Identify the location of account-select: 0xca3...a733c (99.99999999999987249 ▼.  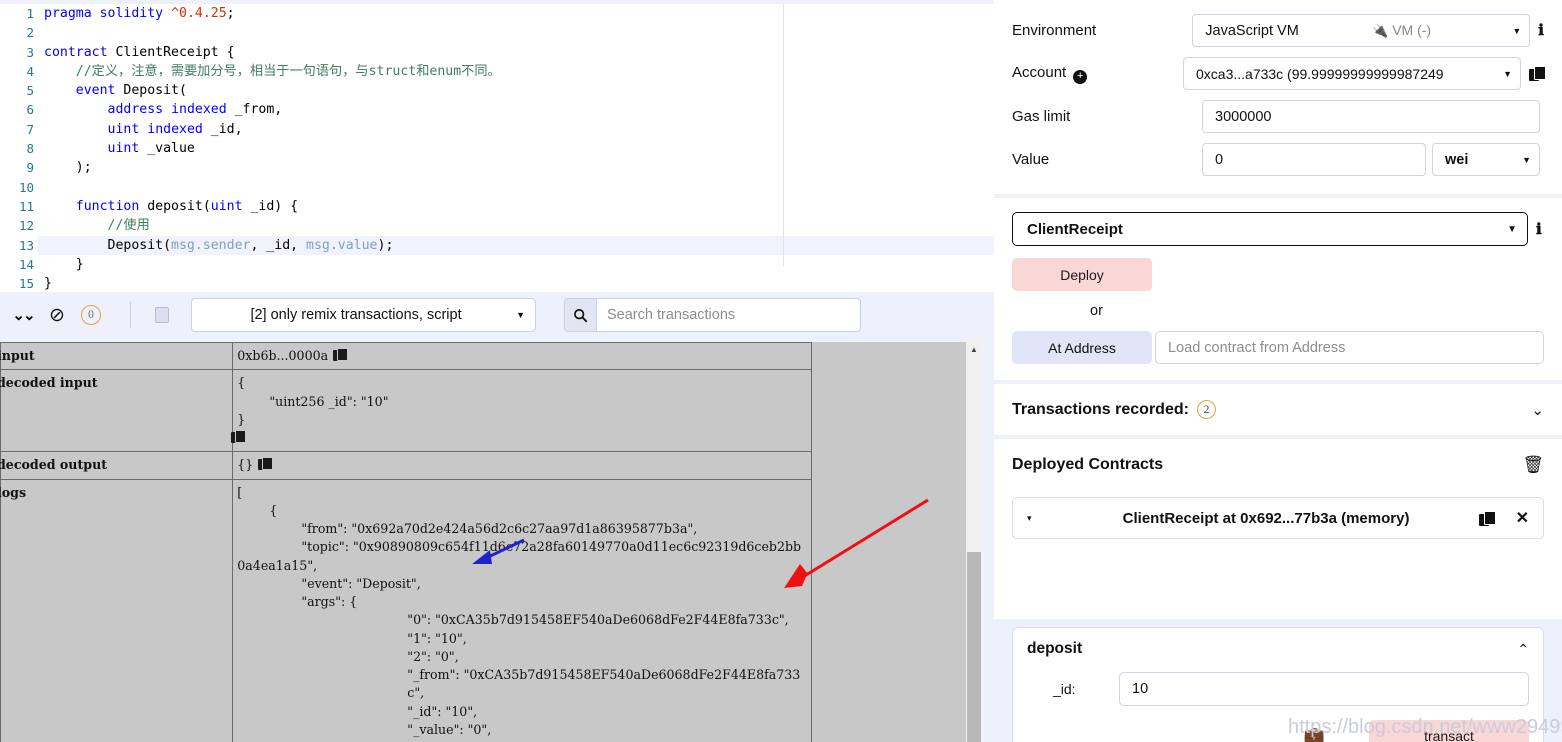
(1352, 73).